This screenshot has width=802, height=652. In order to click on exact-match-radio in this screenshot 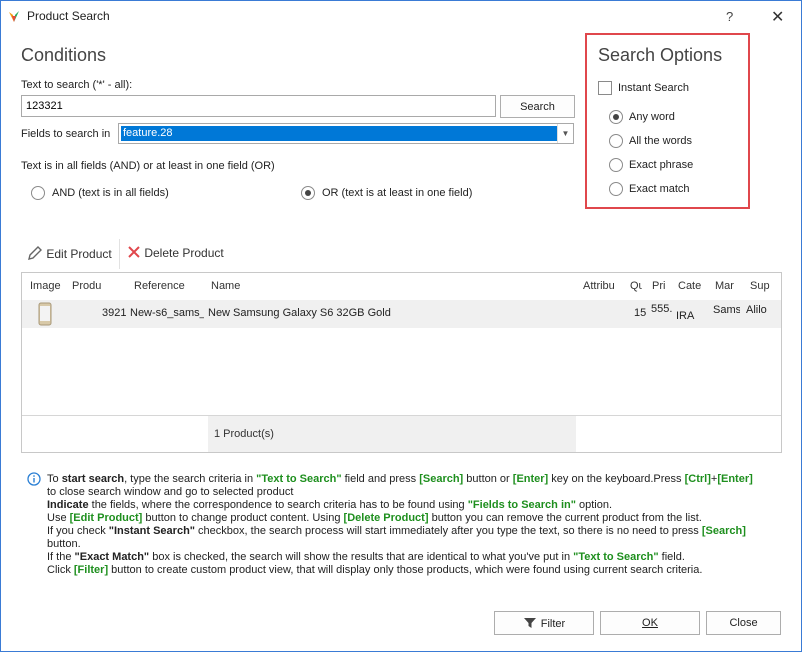, I will do `click(616, 189)`.